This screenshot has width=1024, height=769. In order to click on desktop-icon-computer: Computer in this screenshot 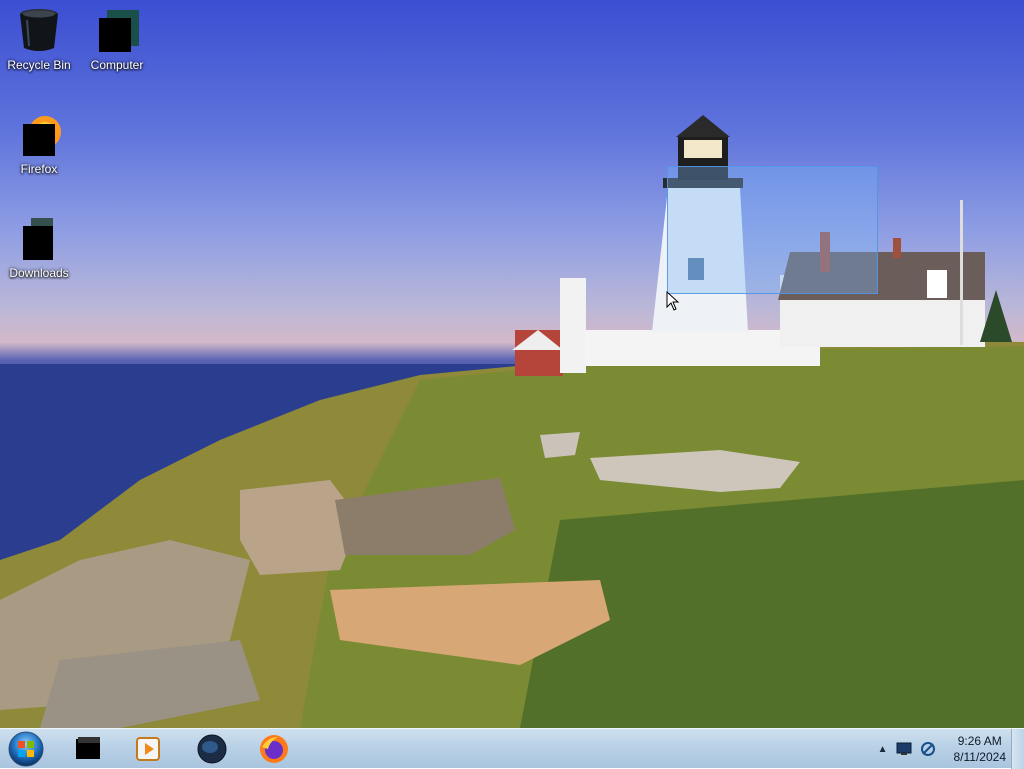, I will do `click(117, 39)`.